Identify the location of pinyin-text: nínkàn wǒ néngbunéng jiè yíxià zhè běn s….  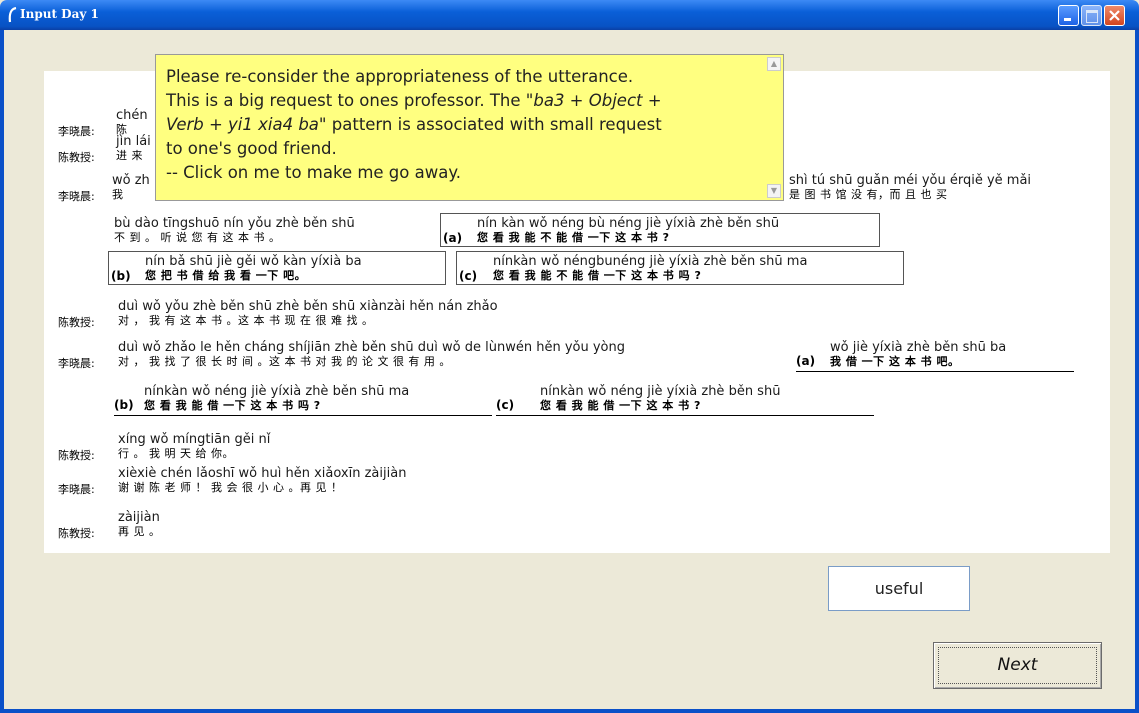
(650, 261).